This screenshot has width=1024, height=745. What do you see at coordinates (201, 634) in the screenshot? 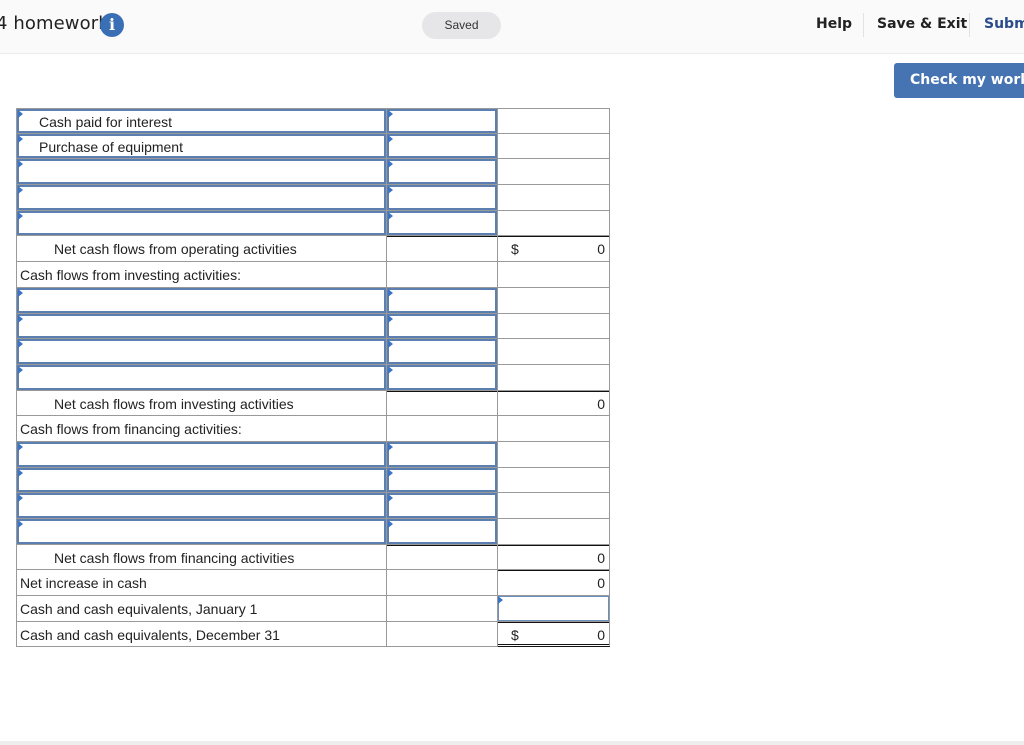
I see `label-cell: Cash and cash equivalents, December 31` at bounding box center [201, 634].